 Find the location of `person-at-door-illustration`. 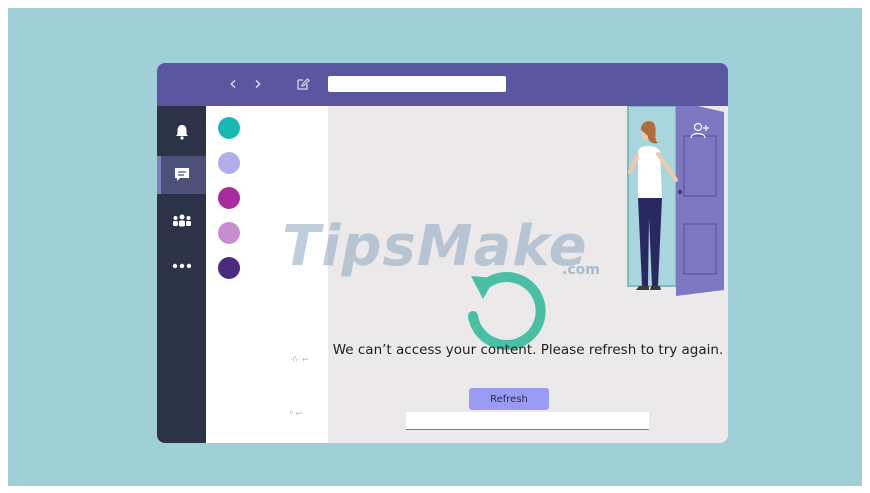

person-at-door-illustration is located at coordinates (675, 201).